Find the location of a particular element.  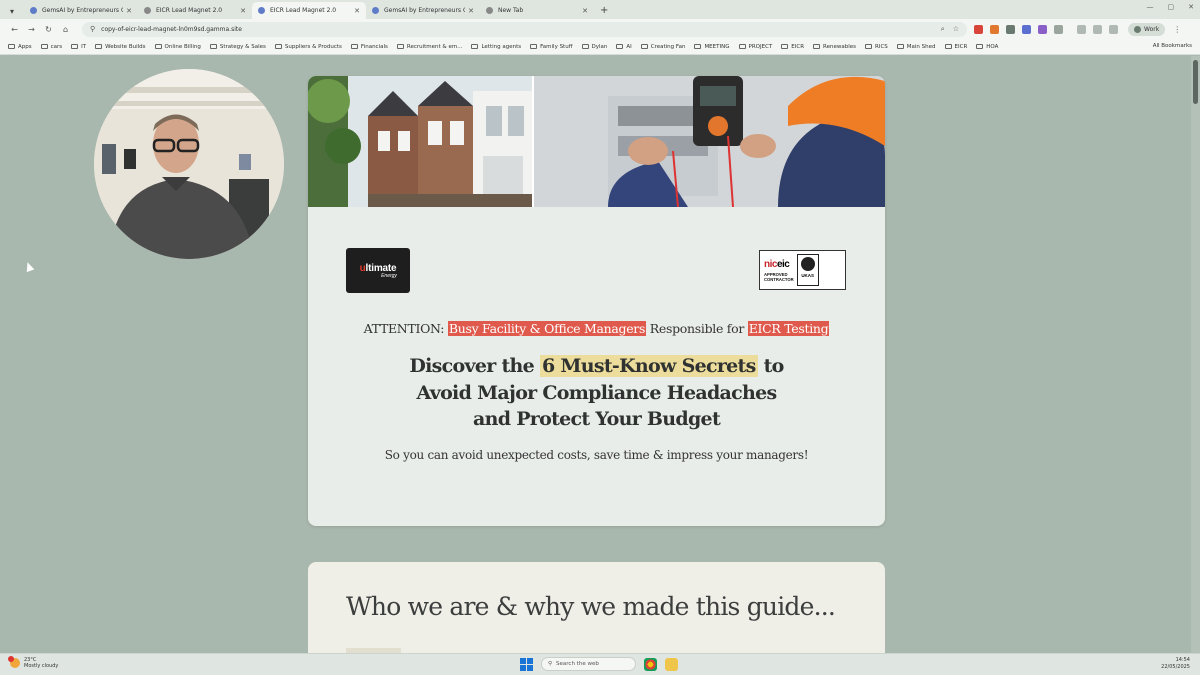

bookmark-item: Website Builds is located at coordinates (120, 46).